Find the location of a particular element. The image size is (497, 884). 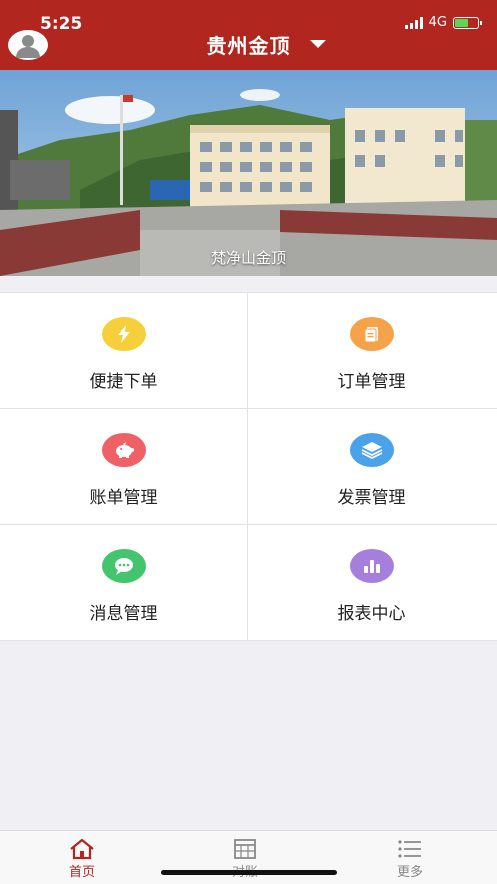

document-icon is located at coordinates (371, 334).